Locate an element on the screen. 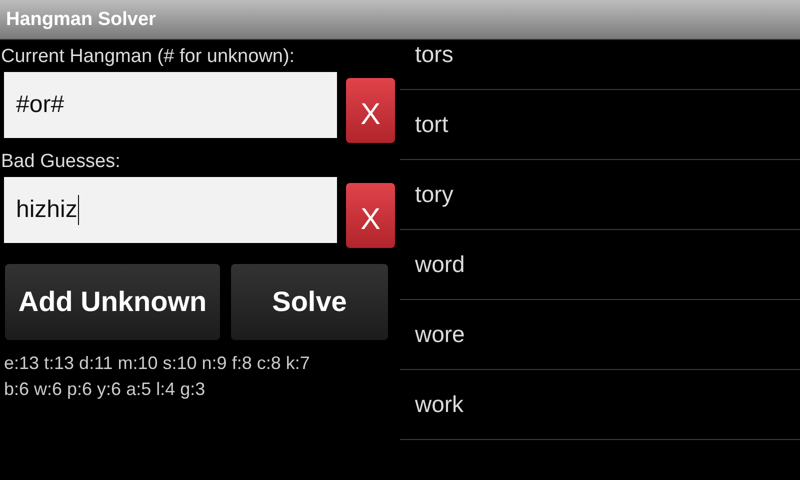 This screenshot has height=480, width=800. window-title: Hangman Solver is located at coordinates (81, 19).